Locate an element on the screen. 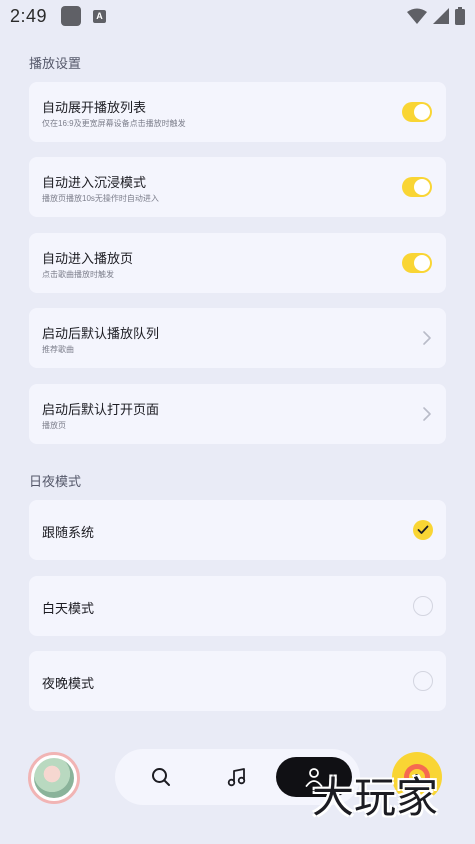 This screenshot has height=844, width=475. search-icon is located at coordinates (161, 777).